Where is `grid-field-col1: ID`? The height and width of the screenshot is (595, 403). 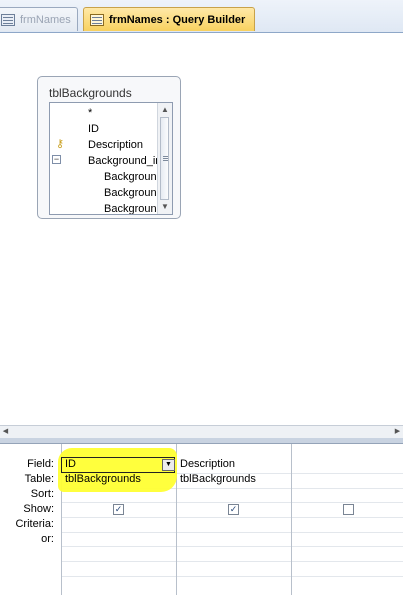 grid-field-col1: ID is located at coordinates (70, 464).